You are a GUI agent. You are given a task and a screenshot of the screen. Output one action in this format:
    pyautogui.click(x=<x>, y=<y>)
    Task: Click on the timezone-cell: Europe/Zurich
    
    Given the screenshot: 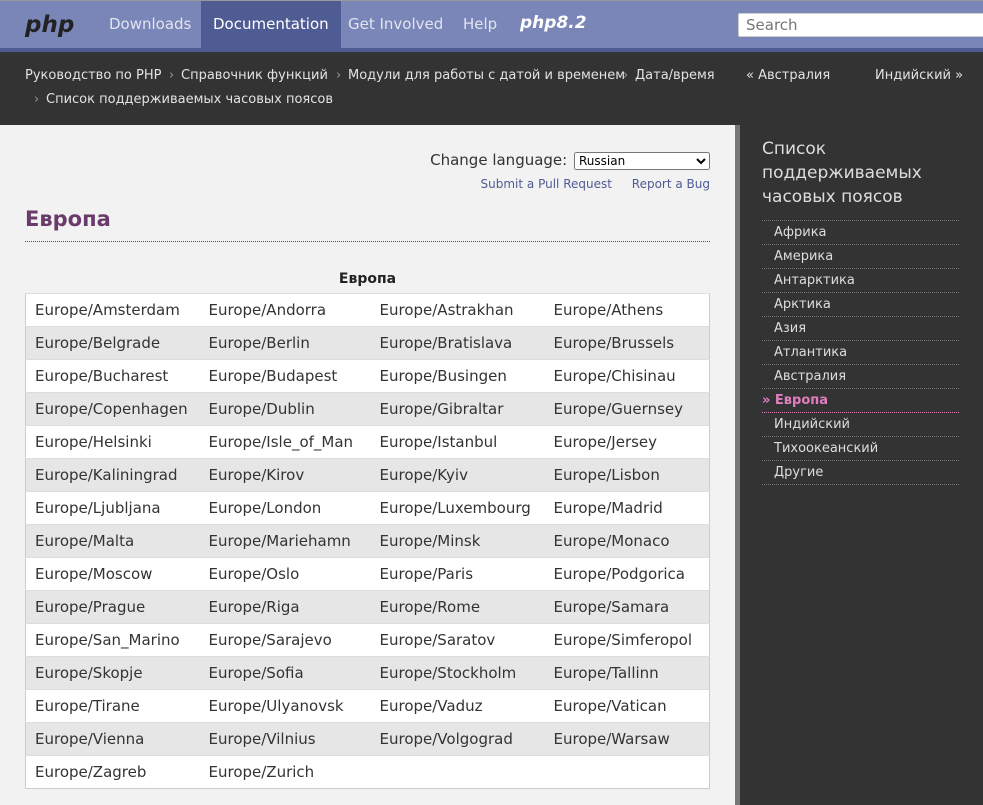 What is the action you would take?
    pyautogui.click(x=285, y=772)
    